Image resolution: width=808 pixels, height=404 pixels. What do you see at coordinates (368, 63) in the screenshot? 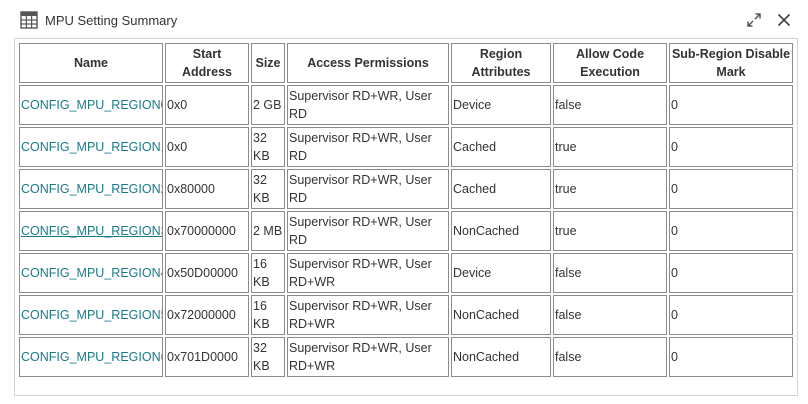
I see `column-header-access-permissions: Access Permissions` at bounding box center [368, 63].